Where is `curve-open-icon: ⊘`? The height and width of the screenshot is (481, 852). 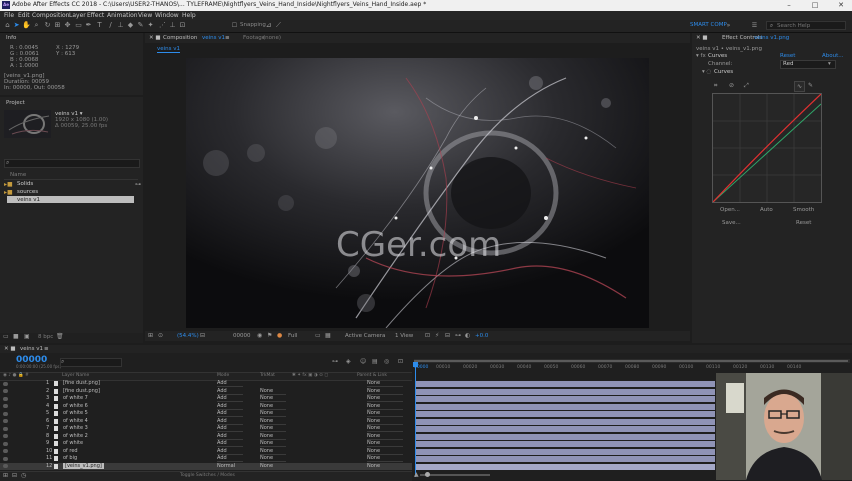 curve-open-icon: ⊘ is located at coordinates (731, 85).